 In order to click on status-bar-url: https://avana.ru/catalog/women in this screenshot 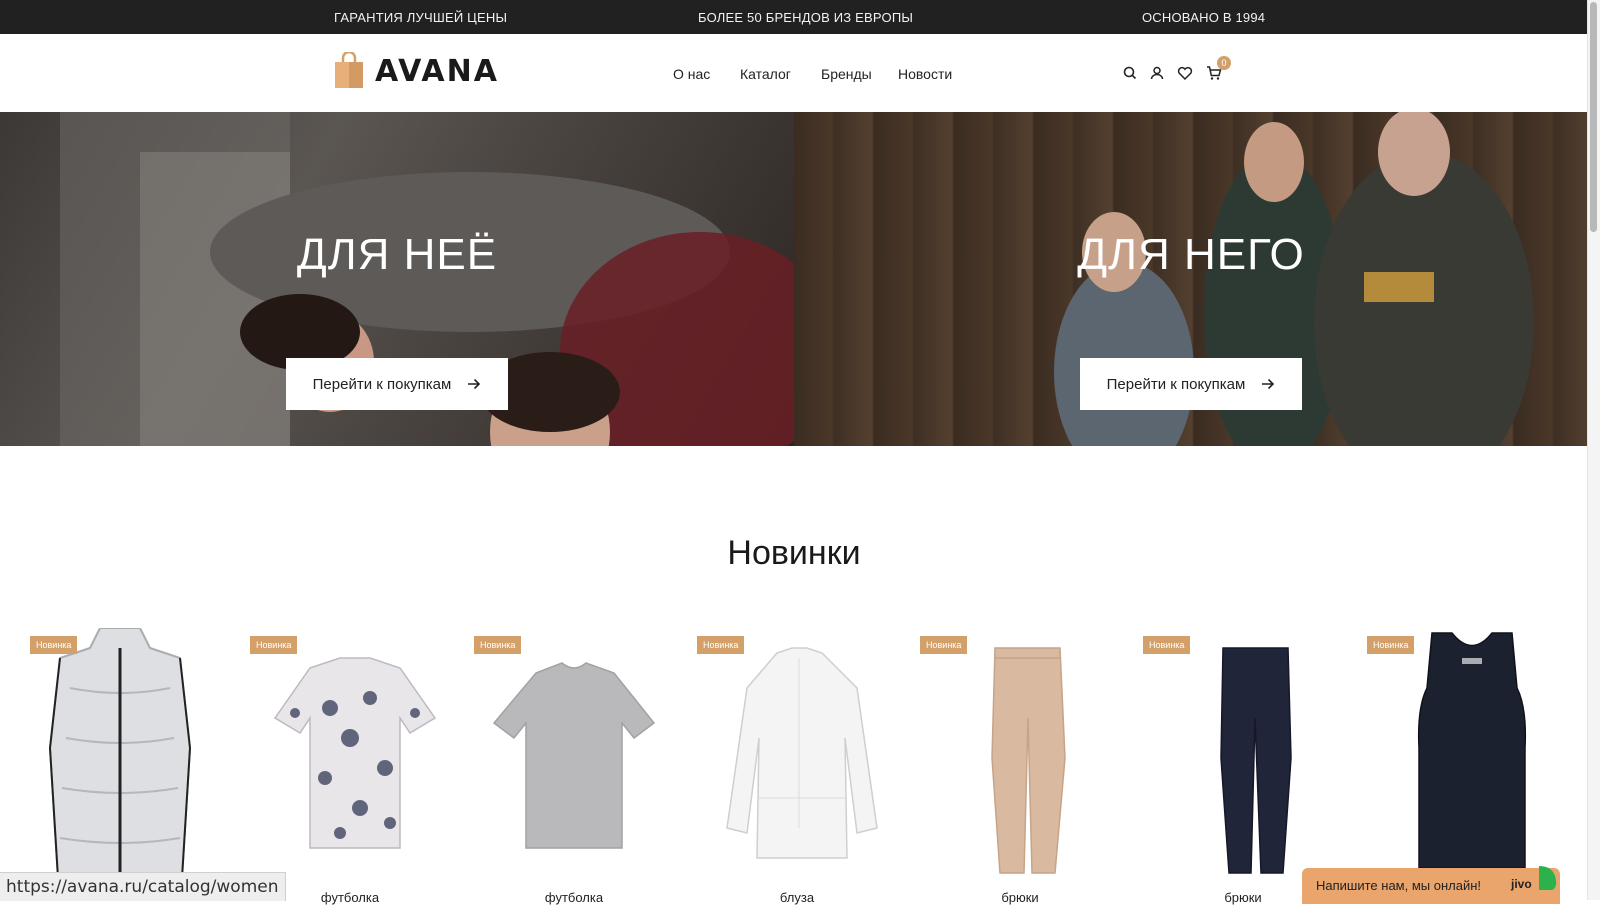, I will do `click(143, 886)`.